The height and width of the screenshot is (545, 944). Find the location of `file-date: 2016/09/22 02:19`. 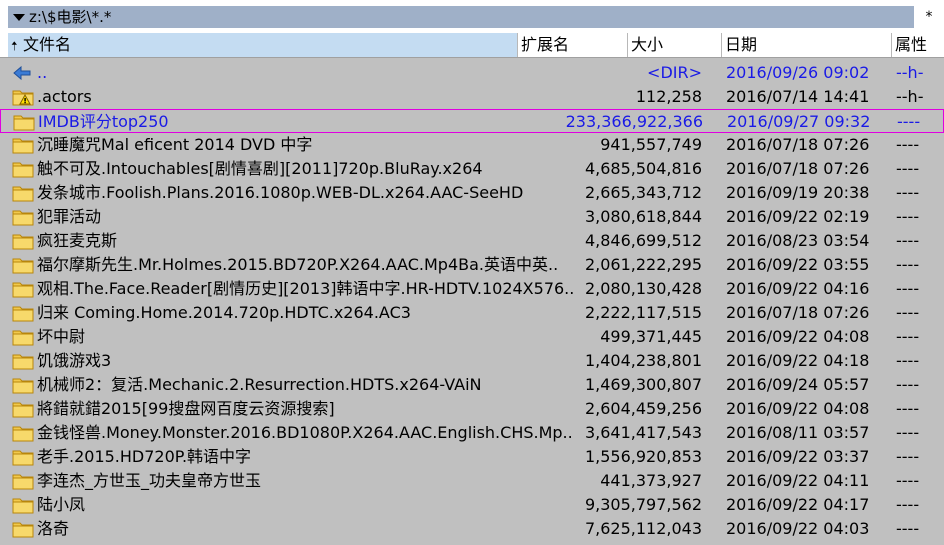

file-date: 2016/09/22 02:19 is located at coordinates (798, 216).